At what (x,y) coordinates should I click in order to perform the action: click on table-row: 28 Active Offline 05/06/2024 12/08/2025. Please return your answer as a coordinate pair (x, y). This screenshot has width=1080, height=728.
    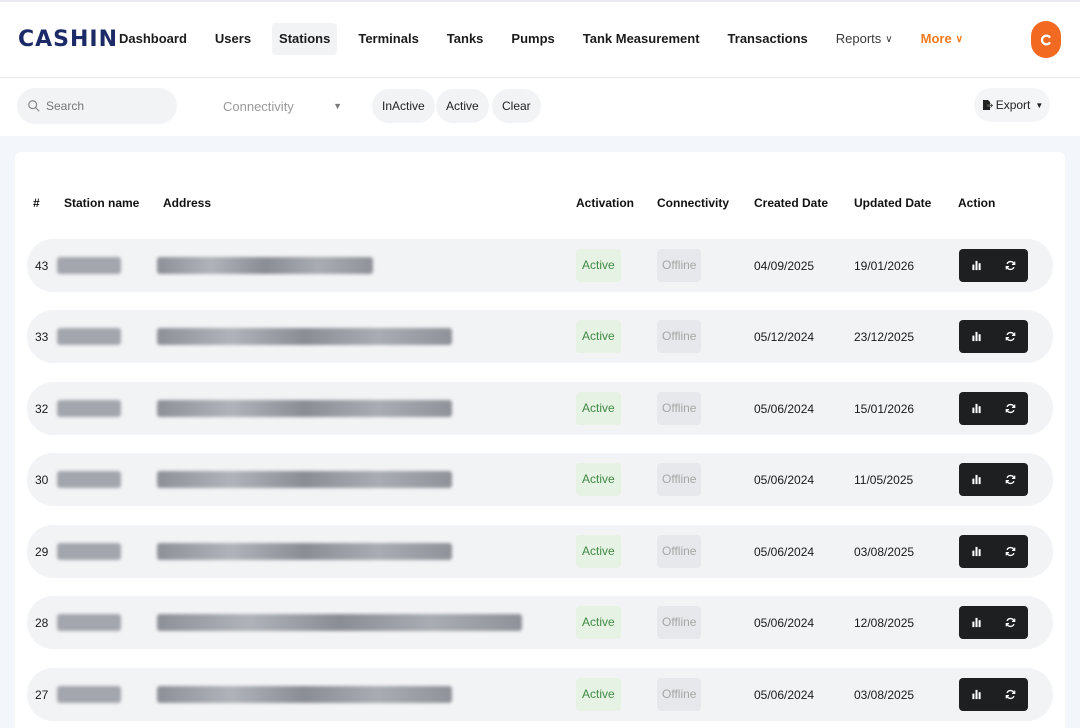
    Looking at the image, I should click on (540, 622).